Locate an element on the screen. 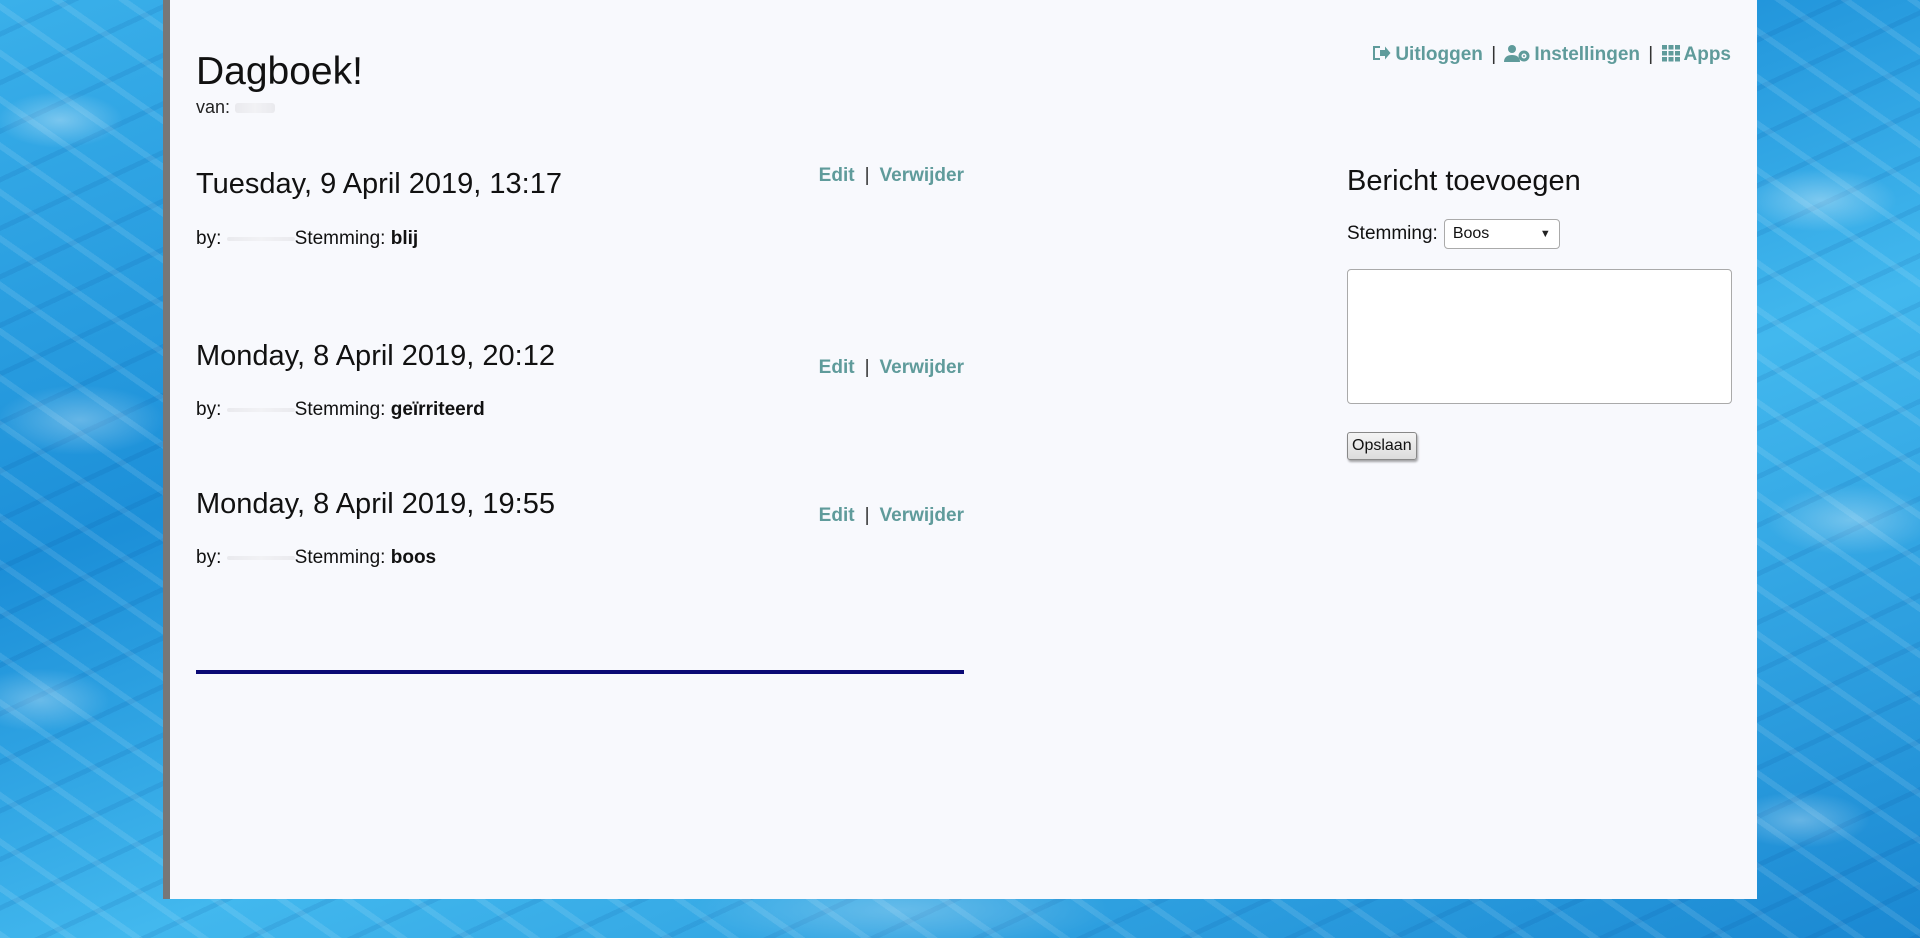 The width and height of the screenshot is (1920, 938). entries-divider is located at coordinates (580, 672).